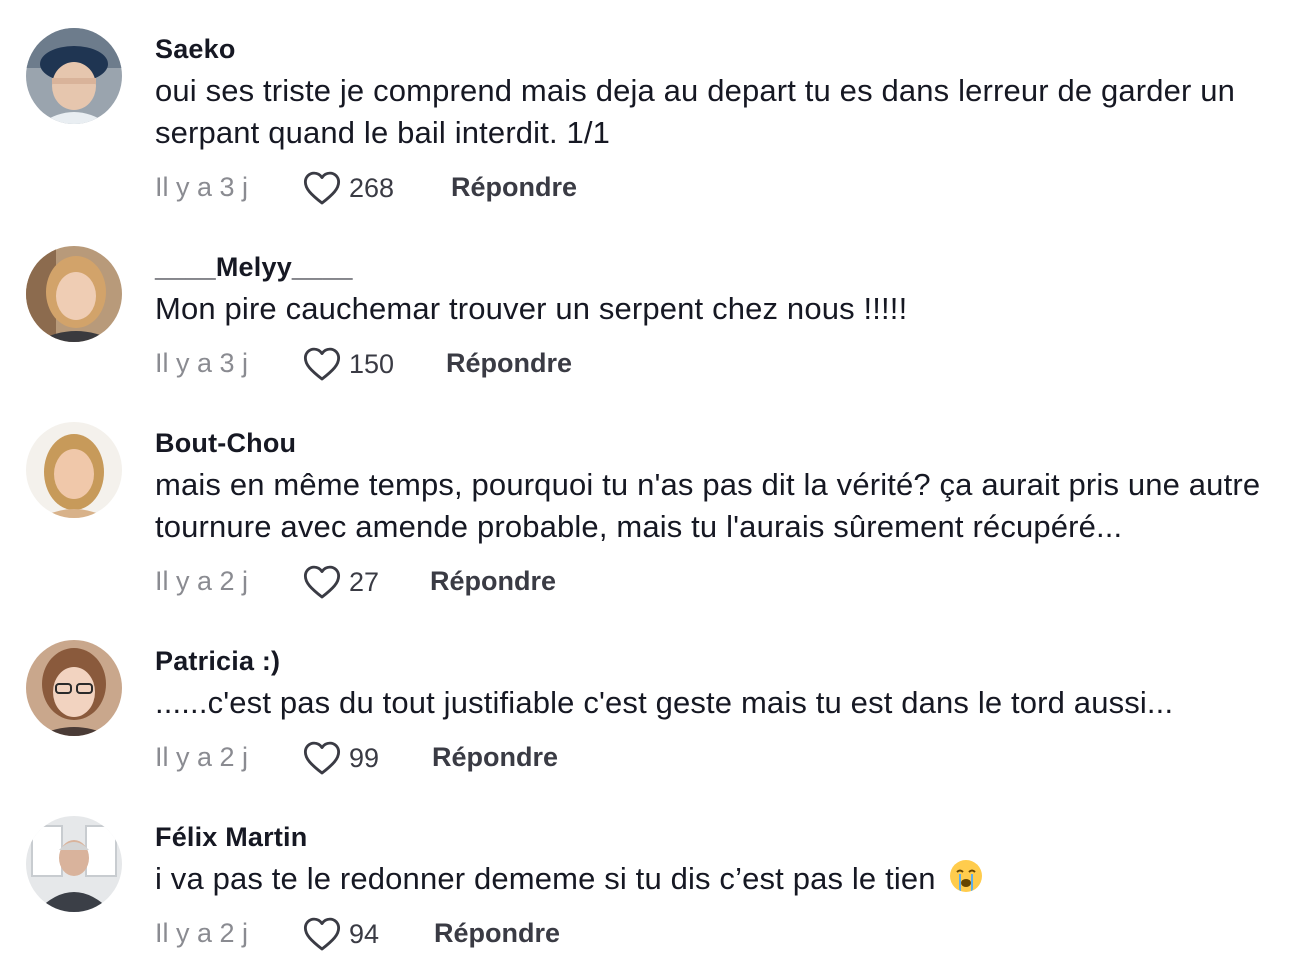  Describe the element at coordinates (364, 933) in the screenshot. I see `like-count: 94` at that location.